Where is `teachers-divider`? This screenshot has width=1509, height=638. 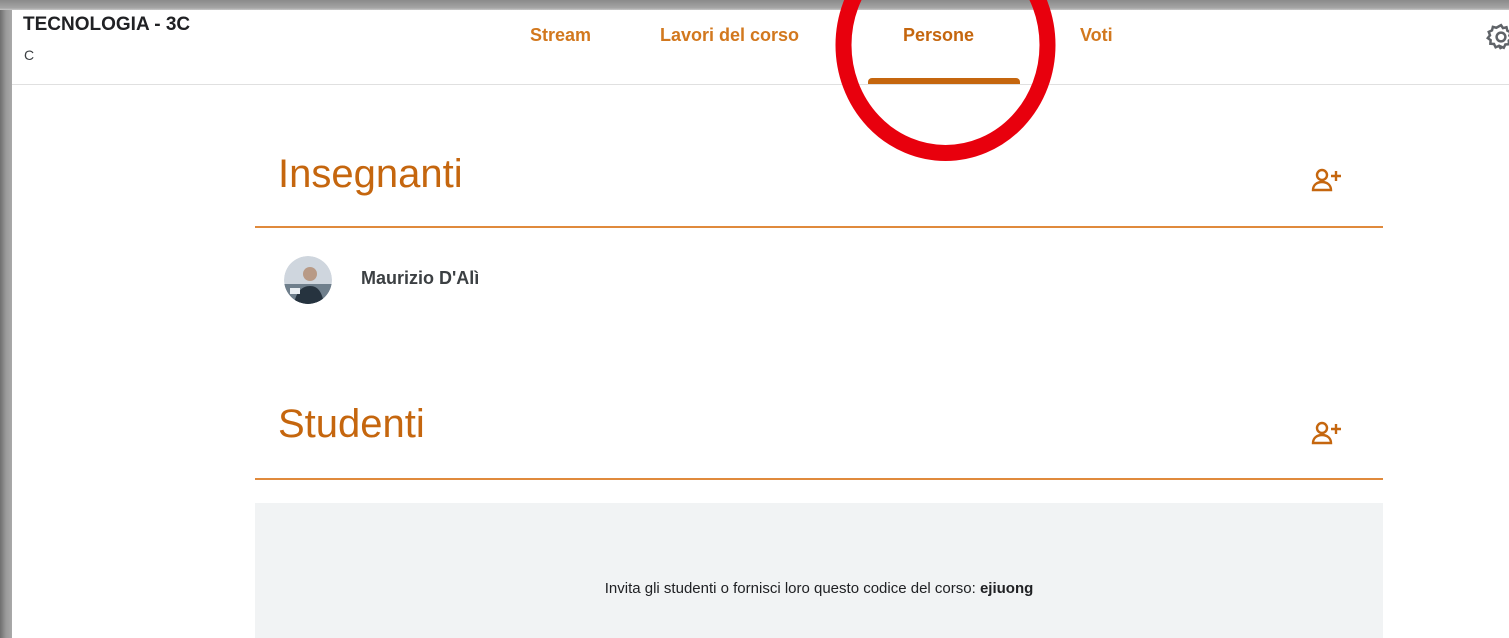 teachers-divider is located at coordinates (819, 227).